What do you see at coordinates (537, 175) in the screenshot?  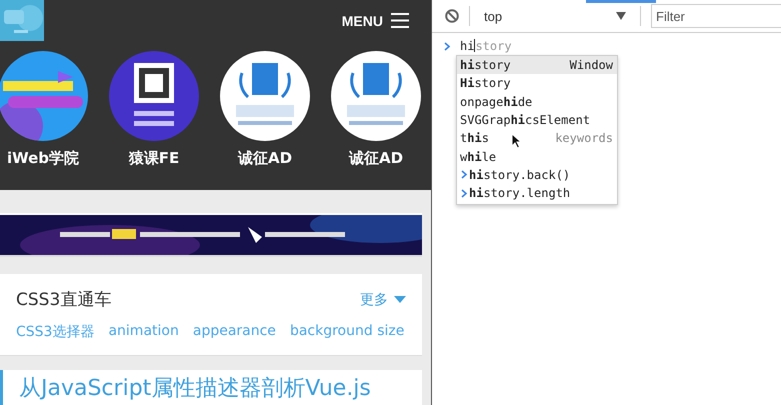 I see `suggestion-item: history.back()` at bounding box center [537, 175].